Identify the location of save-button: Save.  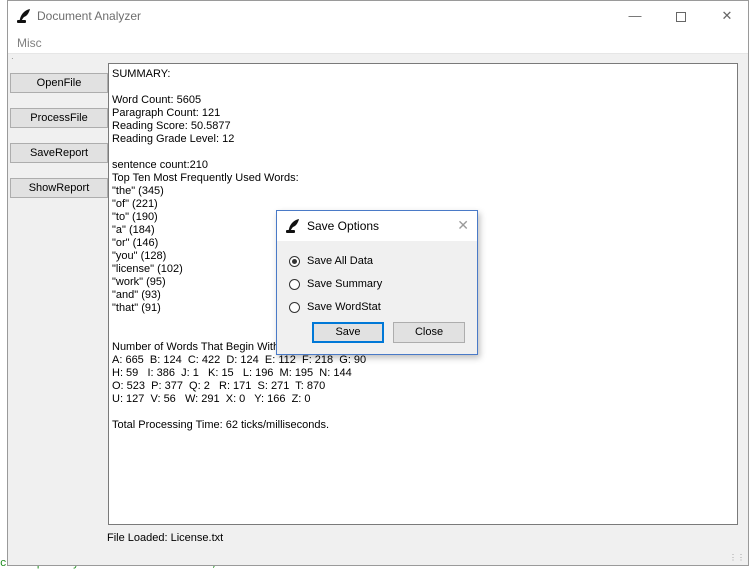
(348, 332).